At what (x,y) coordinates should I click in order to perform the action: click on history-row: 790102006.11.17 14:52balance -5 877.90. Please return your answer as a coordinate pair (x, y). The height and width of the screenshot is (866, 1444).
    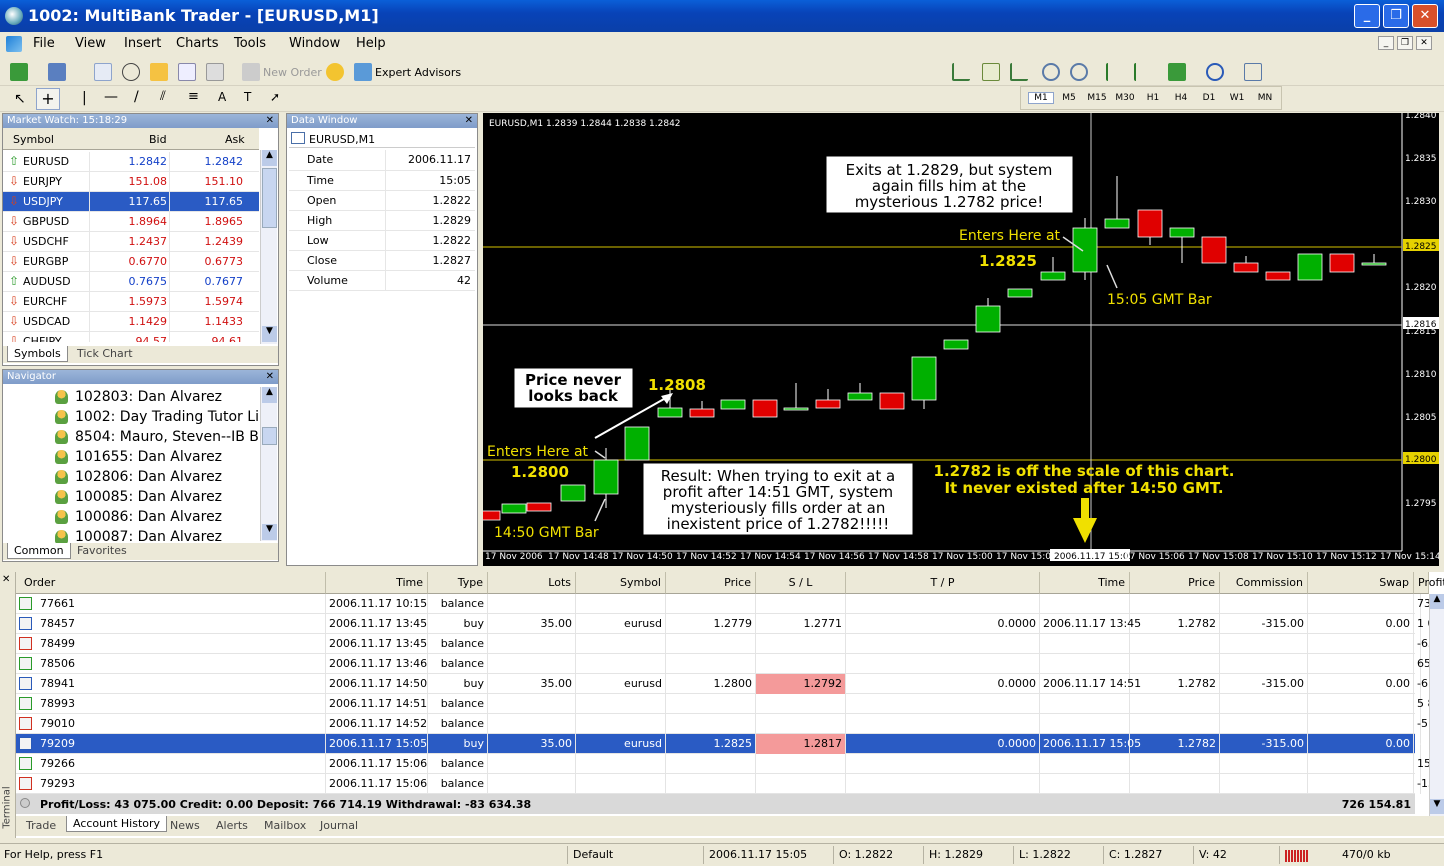
    Looking at the image, I should click on (730, 724).